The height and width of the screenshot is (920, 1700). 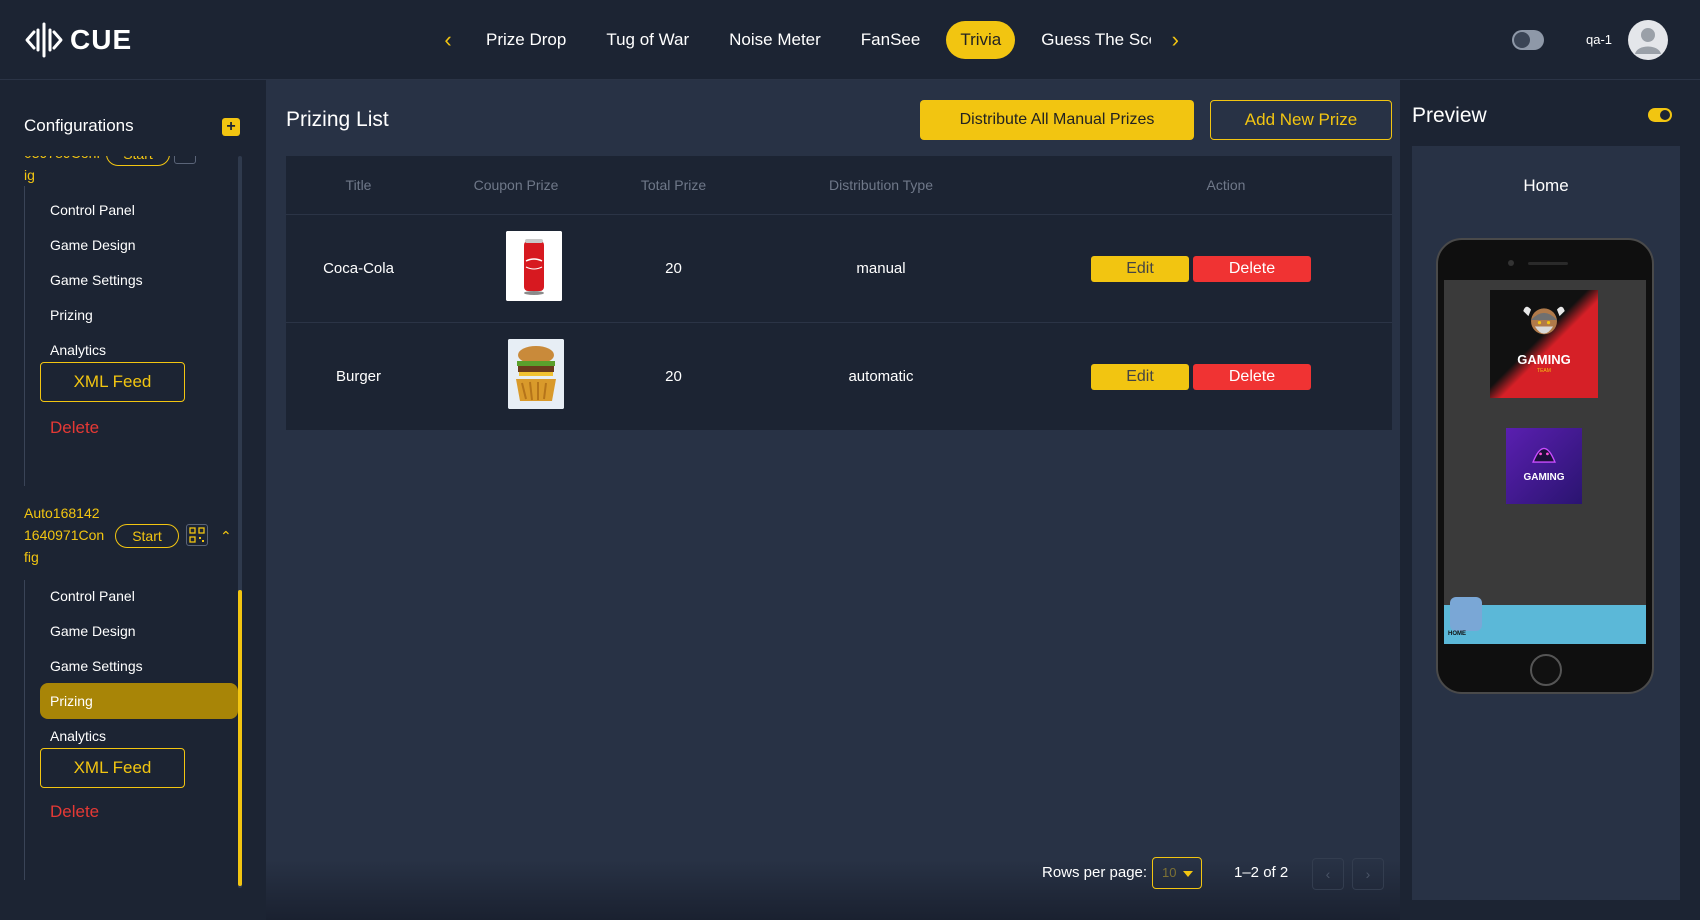 I want to click on theme-toggle, so click(x=1528, y=40).